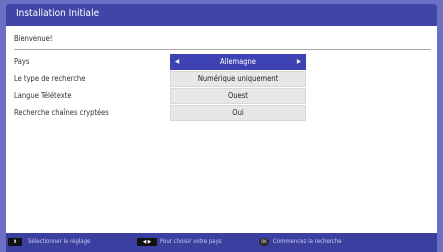 This screenshot has width=443, height=252. What do you see at coordinates (177, 62) in the screenshot?
I see `arrow-left-icon: ◀` at bounding box center [177, 62].